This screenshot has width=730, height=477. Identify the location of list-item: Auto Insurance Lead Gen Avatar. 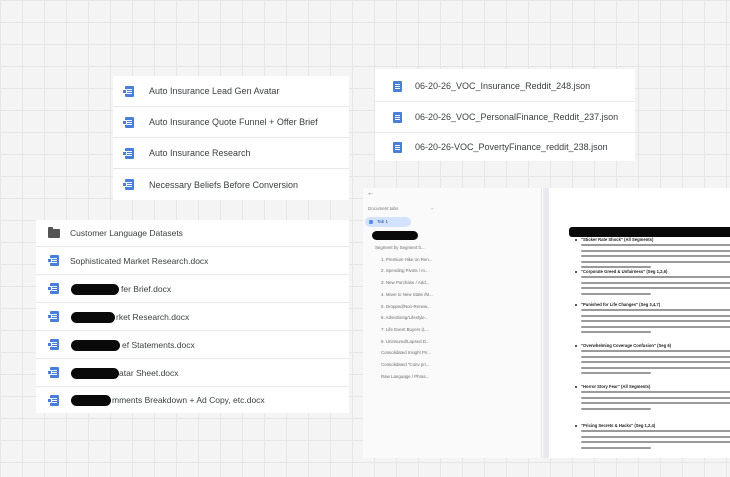
(231, 91).